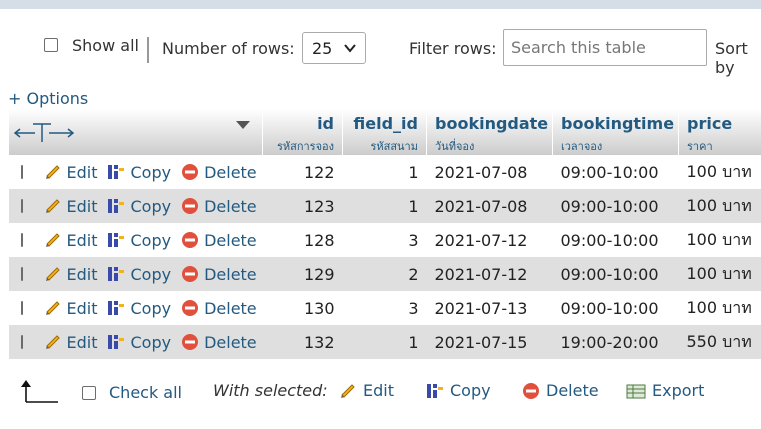  I want to click on bulk-copy-button: Copy, so click(458, 390).